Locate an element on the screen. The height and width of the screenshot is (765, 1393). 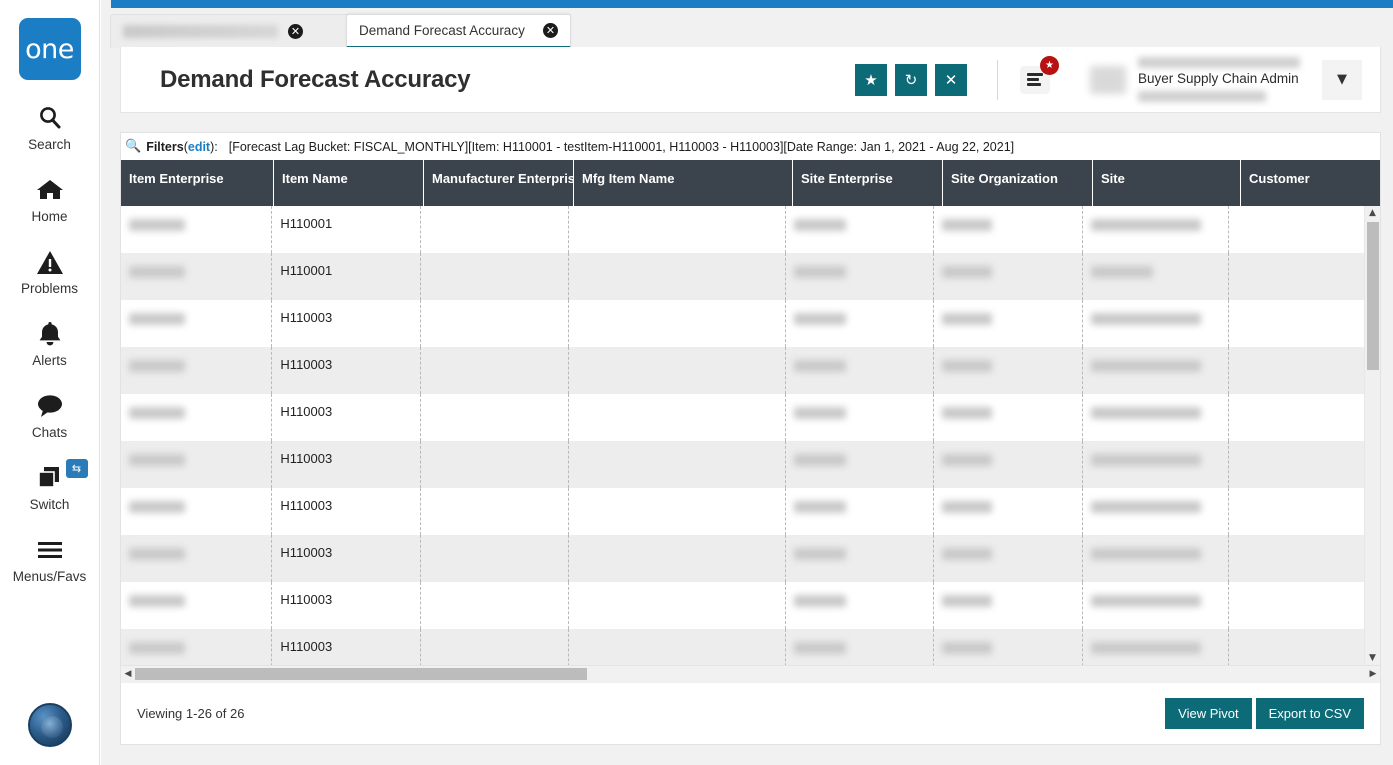
horizontal-scroll-thumb is located at coordinates (361, 674).